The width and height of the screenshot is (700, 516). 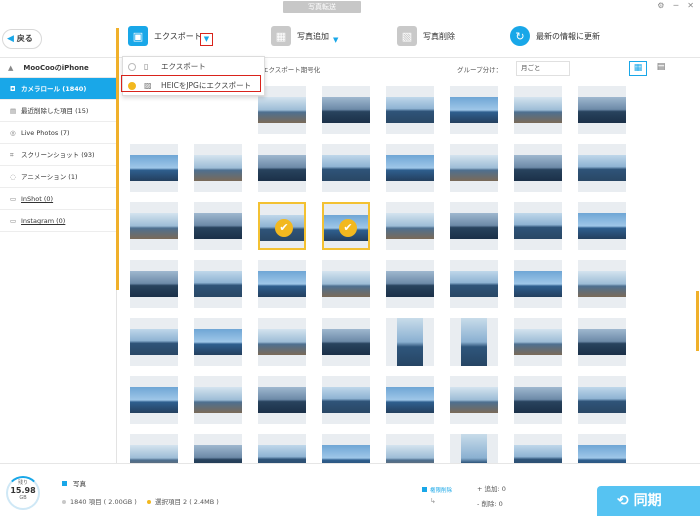 I want to click on sync-button: ⟲ 同期, so click(x=648, y=501).